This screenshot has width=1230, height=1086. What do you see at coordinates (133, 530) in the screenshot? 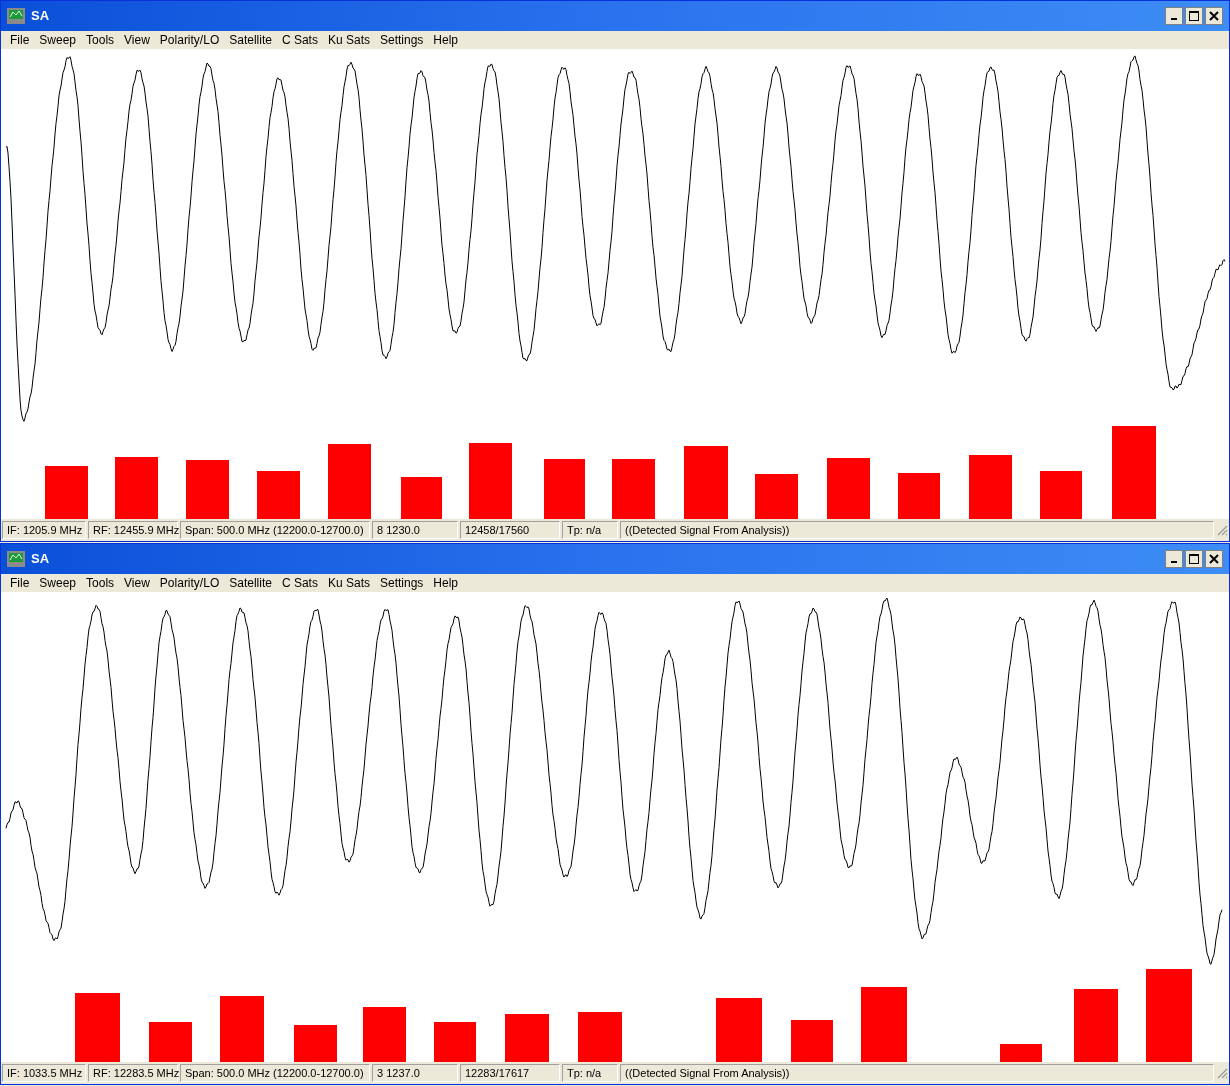
I see `status-panel: RF: 12455.9 MHz` at bounding box center [133, 530].